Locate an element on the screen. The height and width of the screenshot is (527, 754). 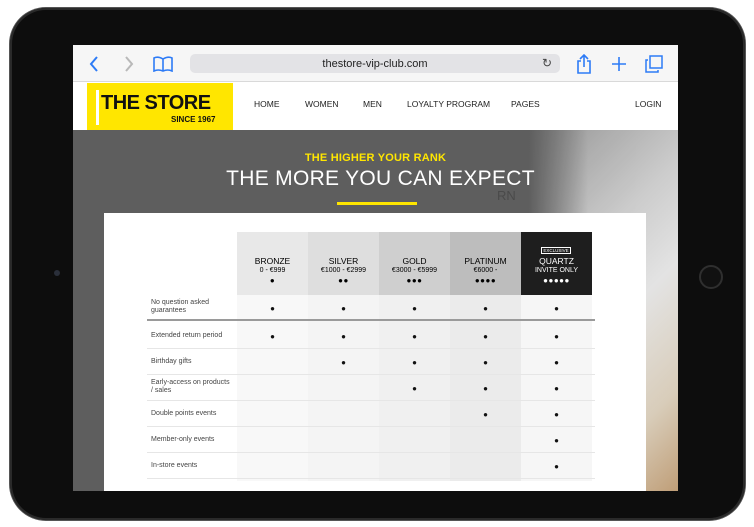
tier-name: SILVER is located at coordinates (343, 261).